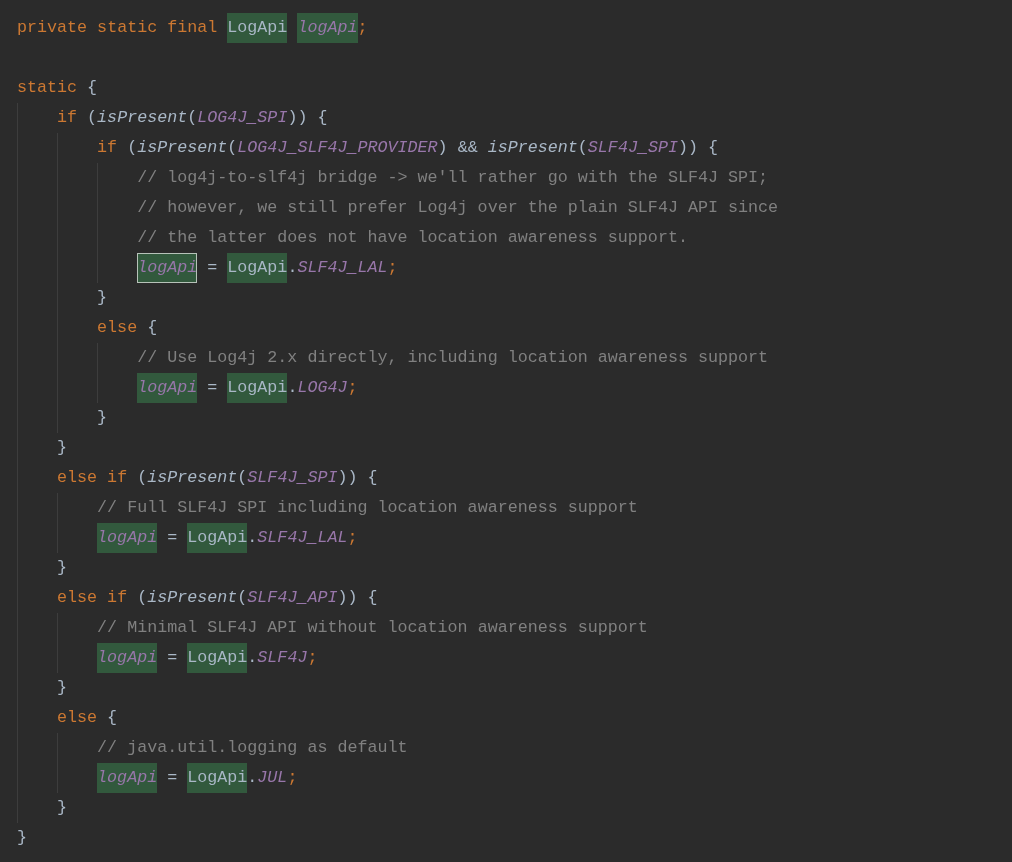  I want to click on code-line: // the latter does not have location awareness support., so click(412, 238).